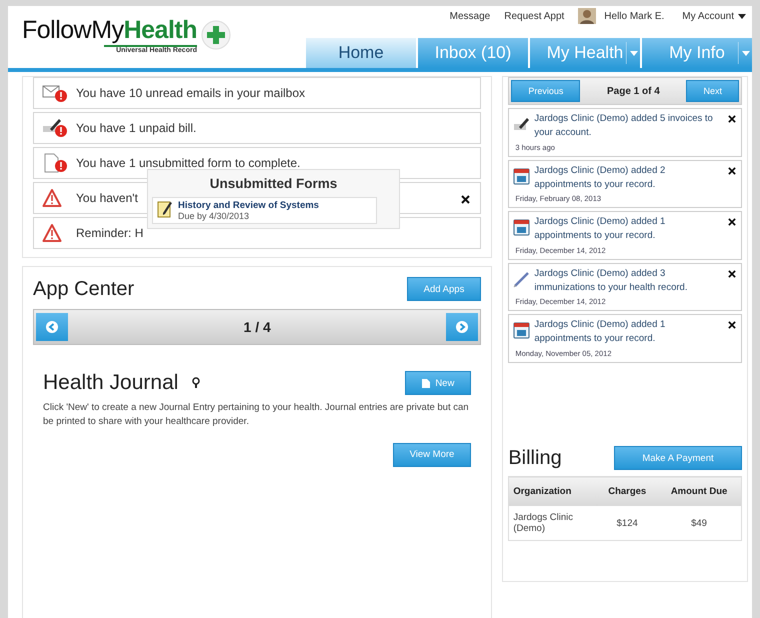 The width and height of the screenshot is (760, 618). Describe the element at coordinates (136, 128) in the screenshot. I see `alert-text: You have 1 unpaid bill.` at that location.